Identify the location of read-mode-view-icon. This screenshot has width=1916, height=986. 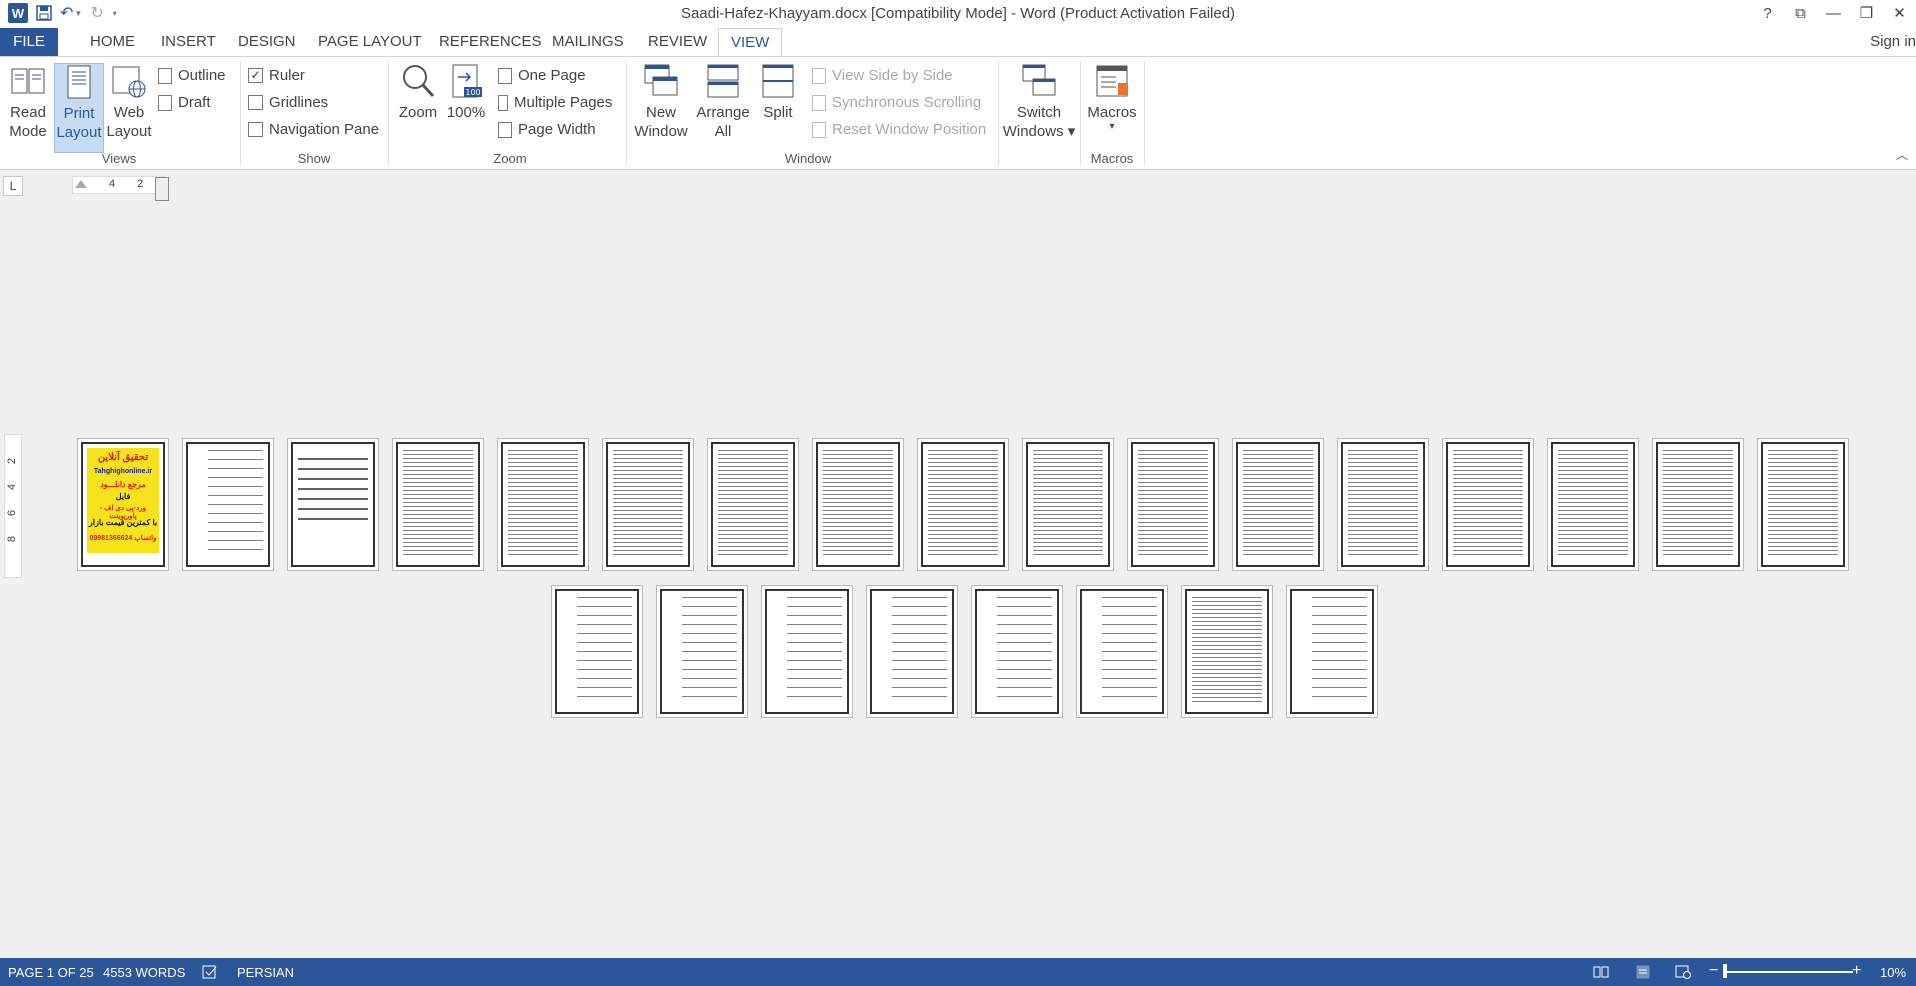
(1601, 973).